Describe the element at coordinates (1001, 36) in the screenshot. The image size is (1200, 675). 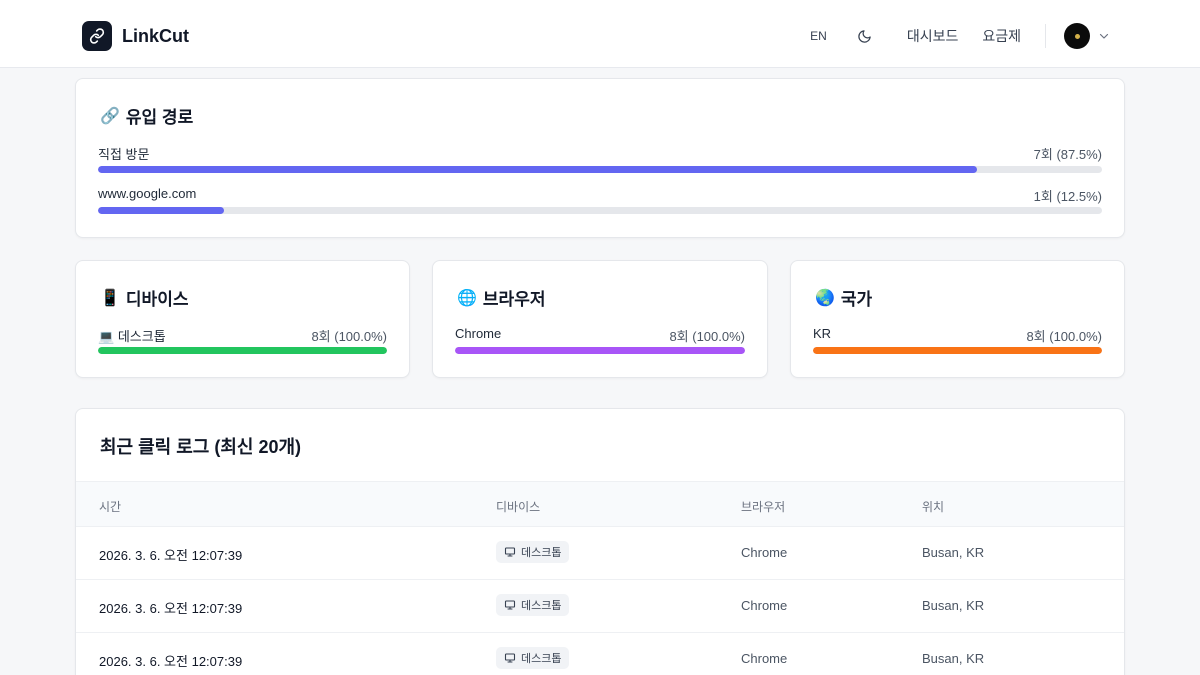
I see `nav-pricing-link: 요금제` at that location.